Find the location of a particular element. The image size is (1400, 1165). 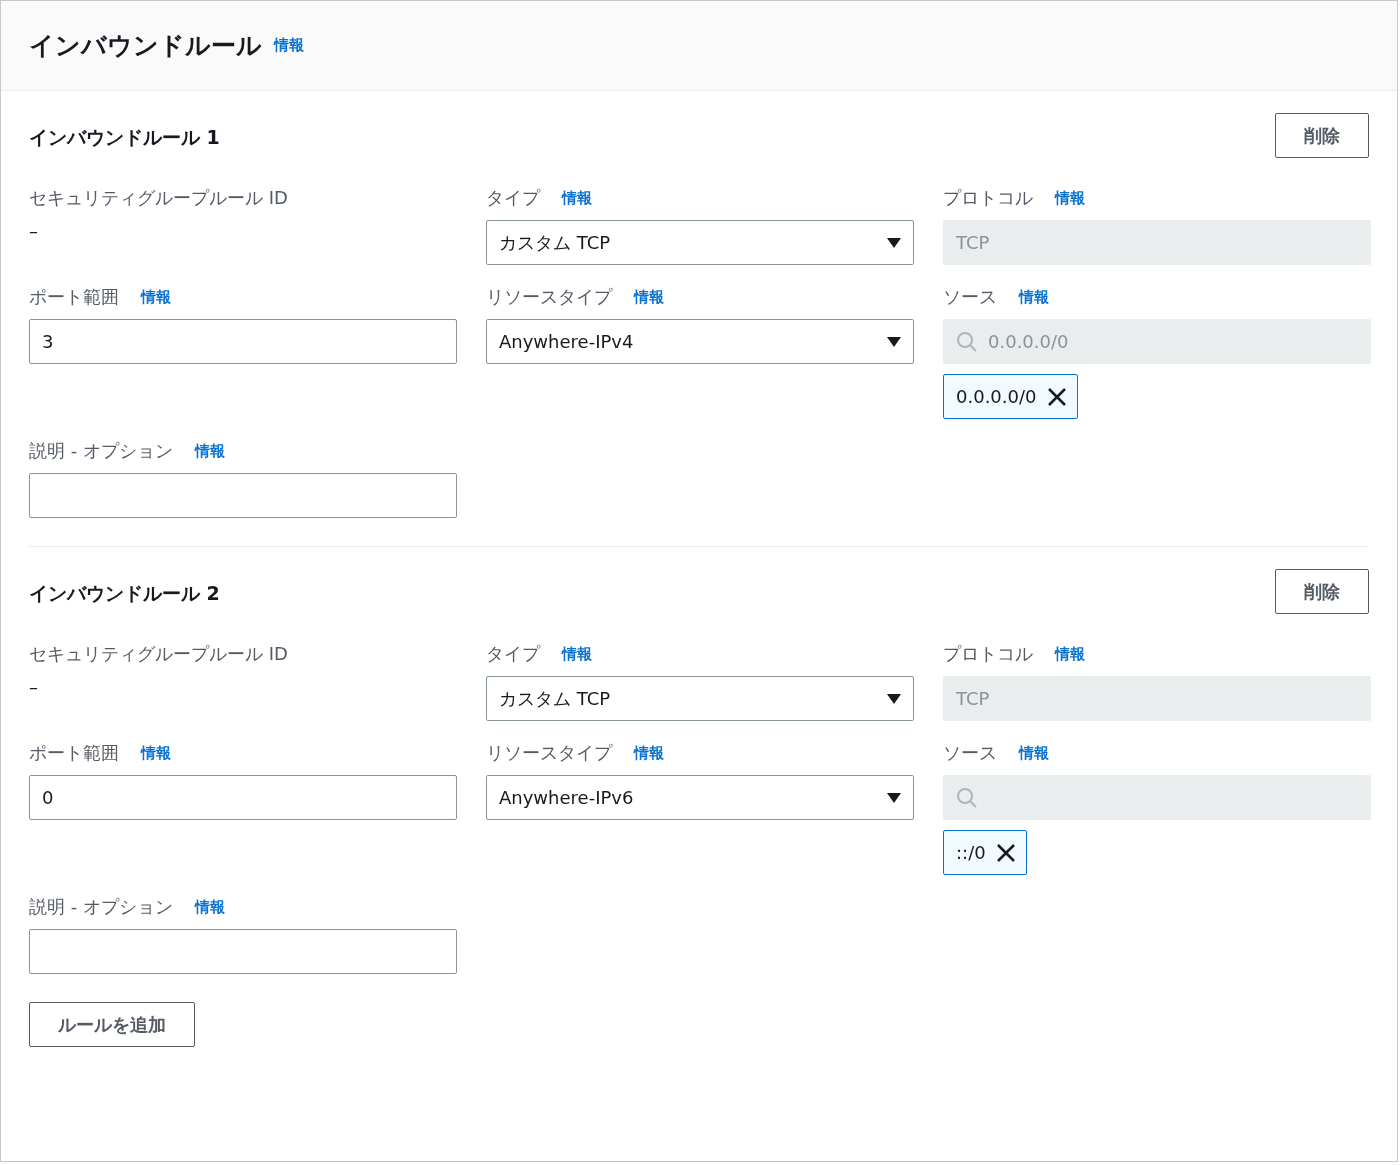

select-field: Anywhere-IPv6 is located at coordinates (700, 797).